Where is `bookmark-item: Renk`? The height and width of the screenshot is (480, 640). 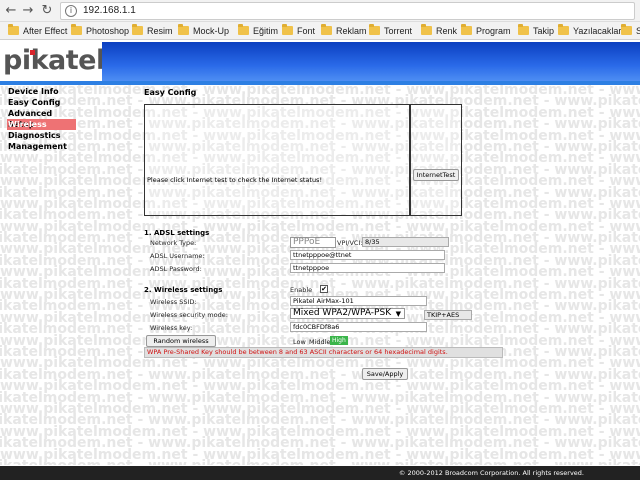
bookmark-item: Renk is located at coordinates (439, 30).